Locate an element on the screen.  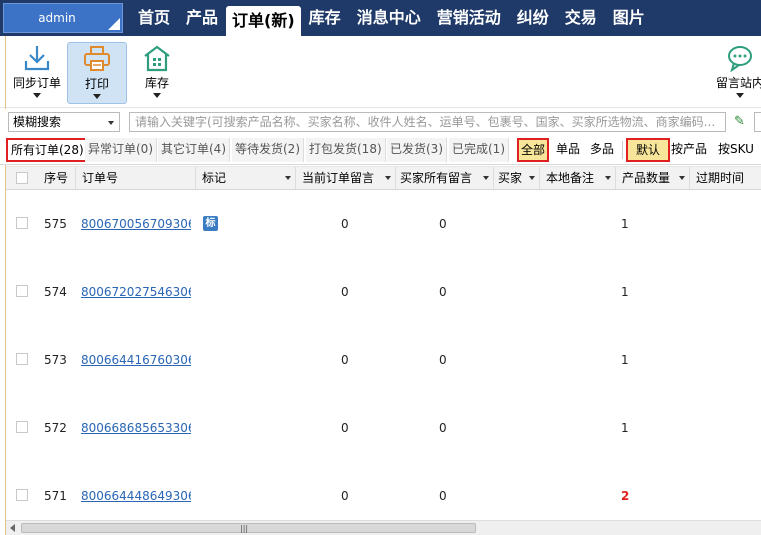
col-local-note-label: 本地备注 is located at coordinates (570, 178).